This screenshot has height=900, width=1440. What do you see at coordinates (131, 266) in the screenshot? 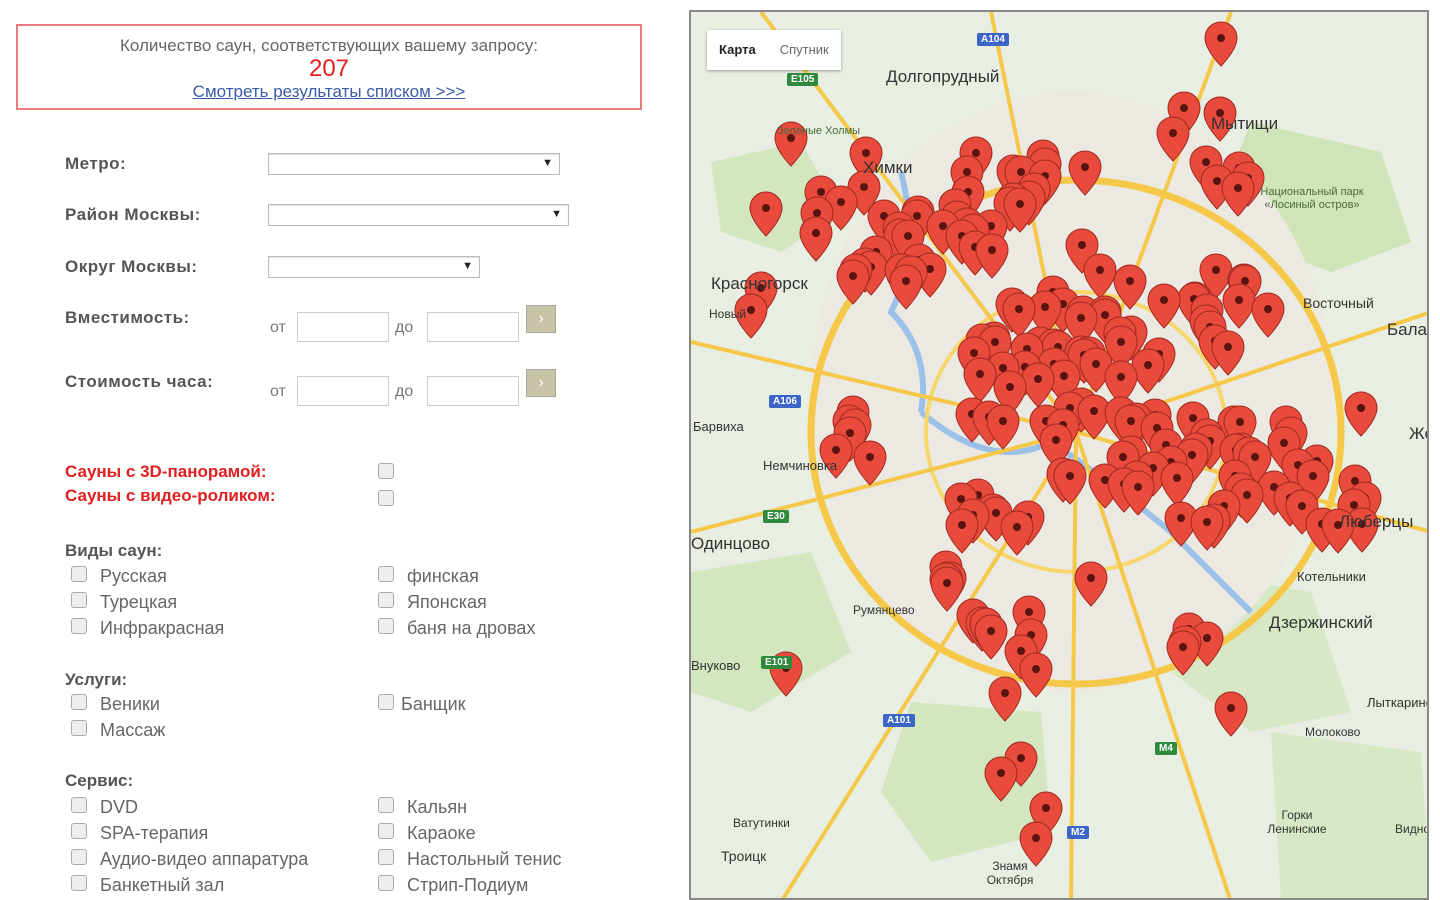
I see `okrug-label: Округ Москвы:` at bounding box center [131, 266].